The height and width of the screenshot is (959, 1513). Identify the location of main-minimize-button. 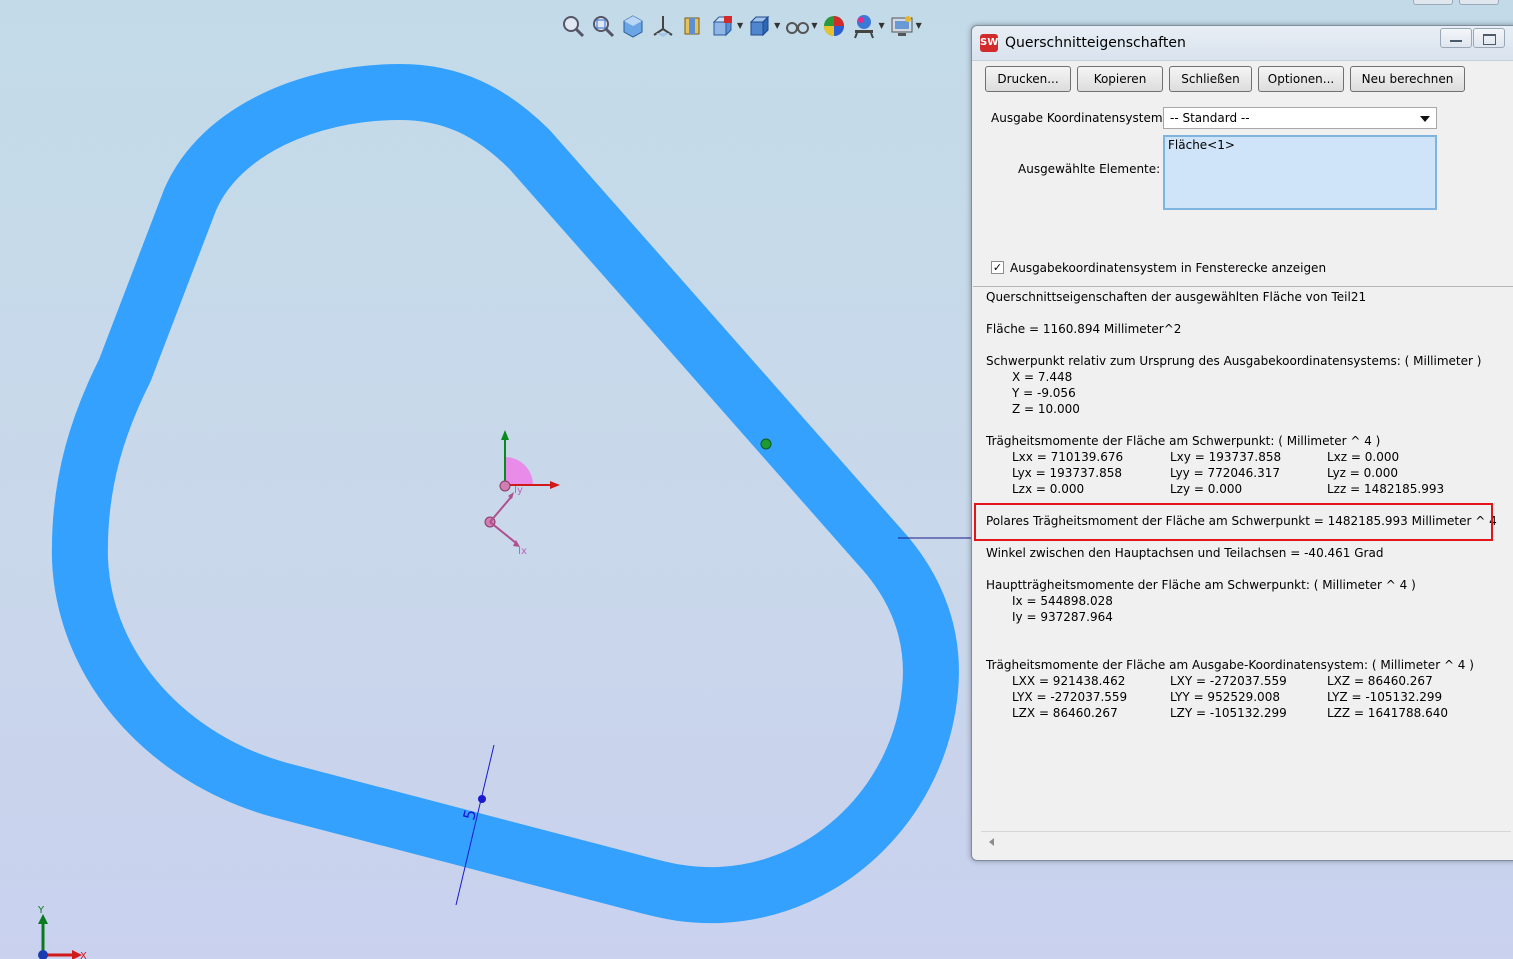
(1433, 2).